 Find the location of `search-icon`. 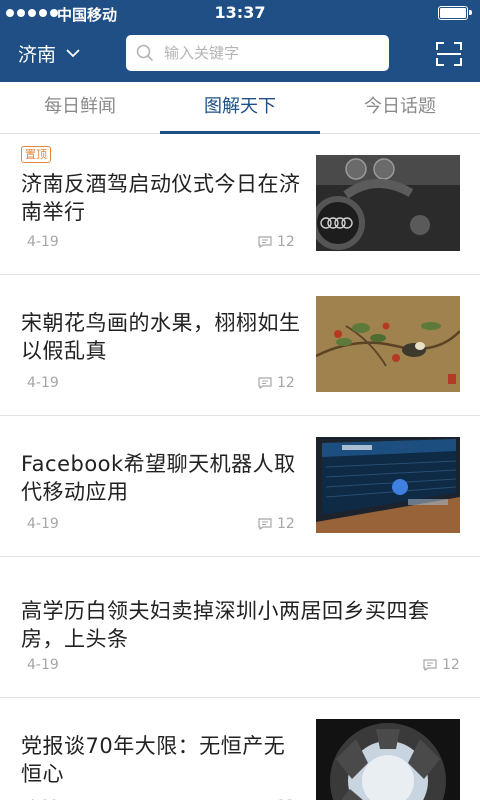

search-icon is located at coordinates (145, 53).